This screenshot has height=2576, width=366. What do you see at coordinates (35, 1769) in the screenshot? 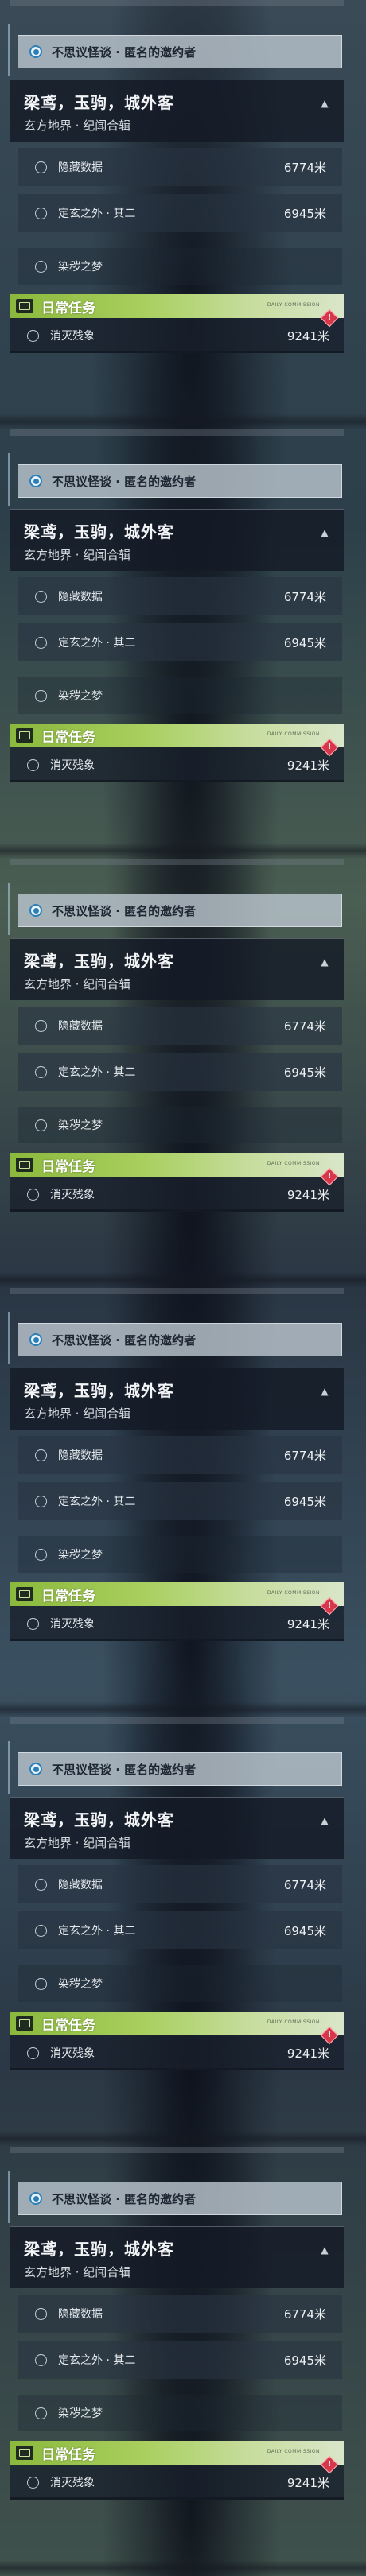
I see `radio-selected-icon` at bounding box center [35, 1769].